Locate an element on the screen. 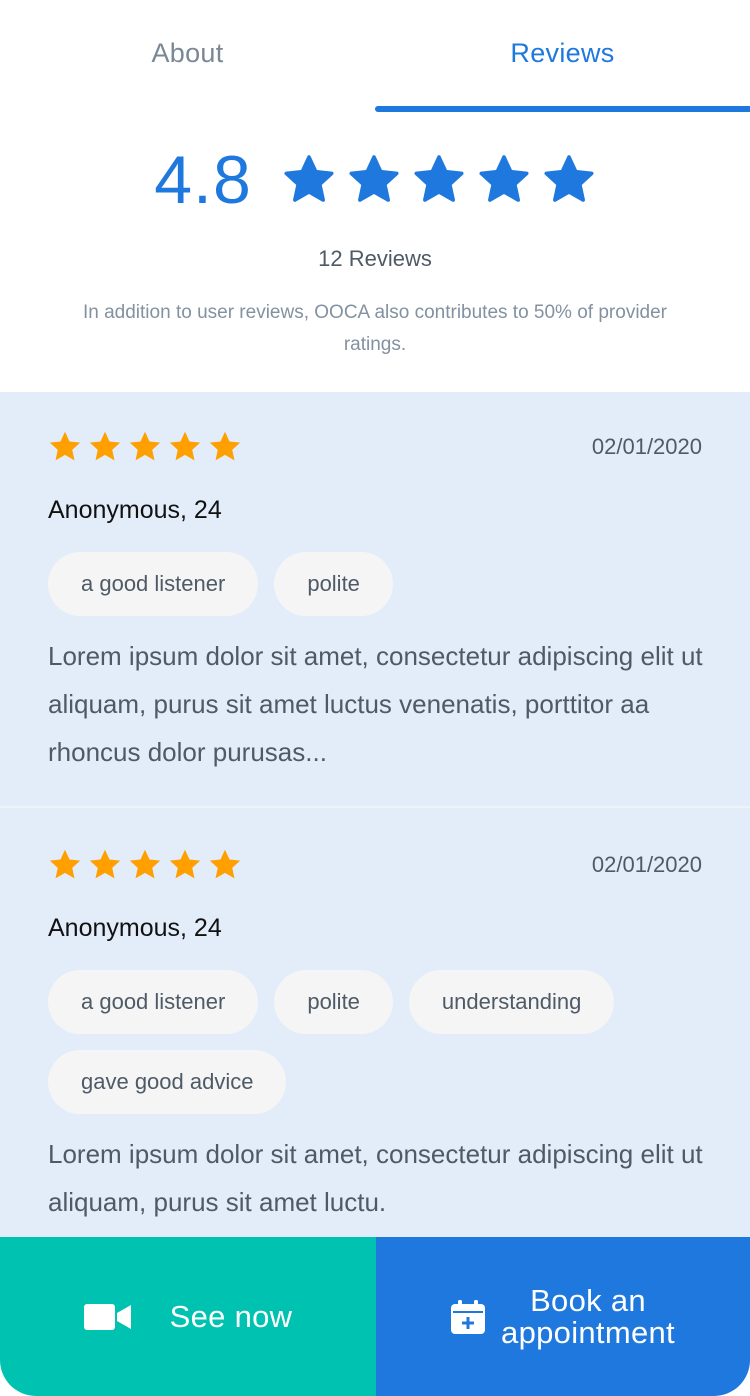  tab-reviews: Reviews is located at coordinates (562, 56).